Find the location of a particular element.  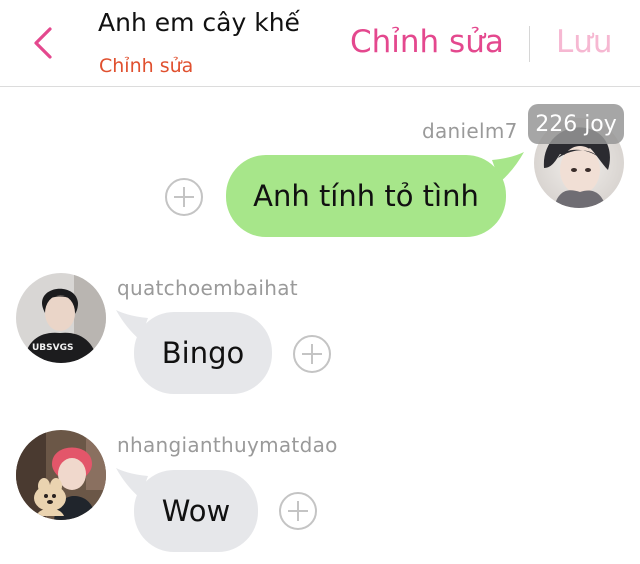

sender-name: danielm7 is located at coordinates (470, 131).